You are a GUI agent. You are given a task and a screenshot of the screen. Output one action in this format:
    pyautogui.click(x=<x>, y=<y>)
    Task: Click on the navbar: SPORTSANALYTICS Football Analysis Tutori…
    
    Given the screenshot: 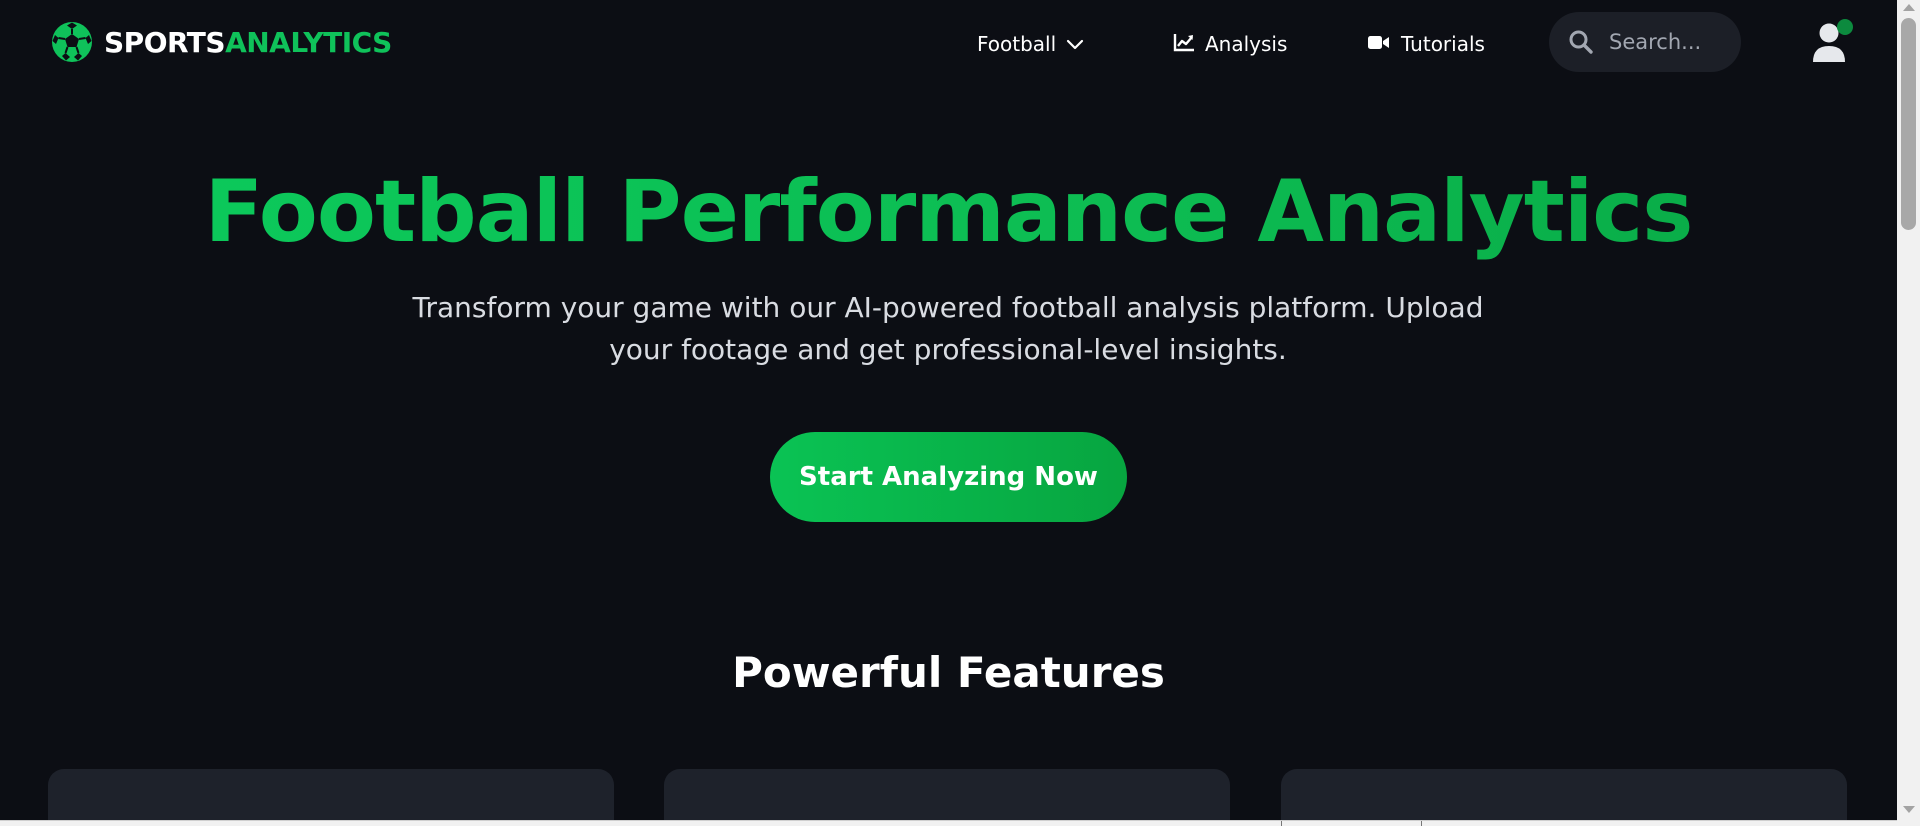 What is the action you would take?
    pyautogui.click(x=948, y=43)
    